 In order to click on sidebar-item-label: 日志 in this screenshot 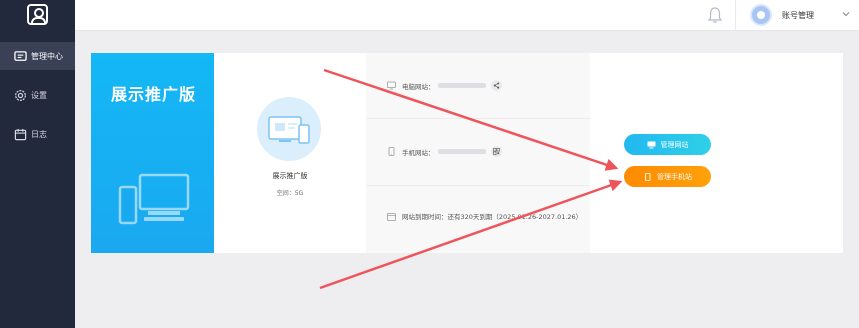, I will do `click(39, 134)`.